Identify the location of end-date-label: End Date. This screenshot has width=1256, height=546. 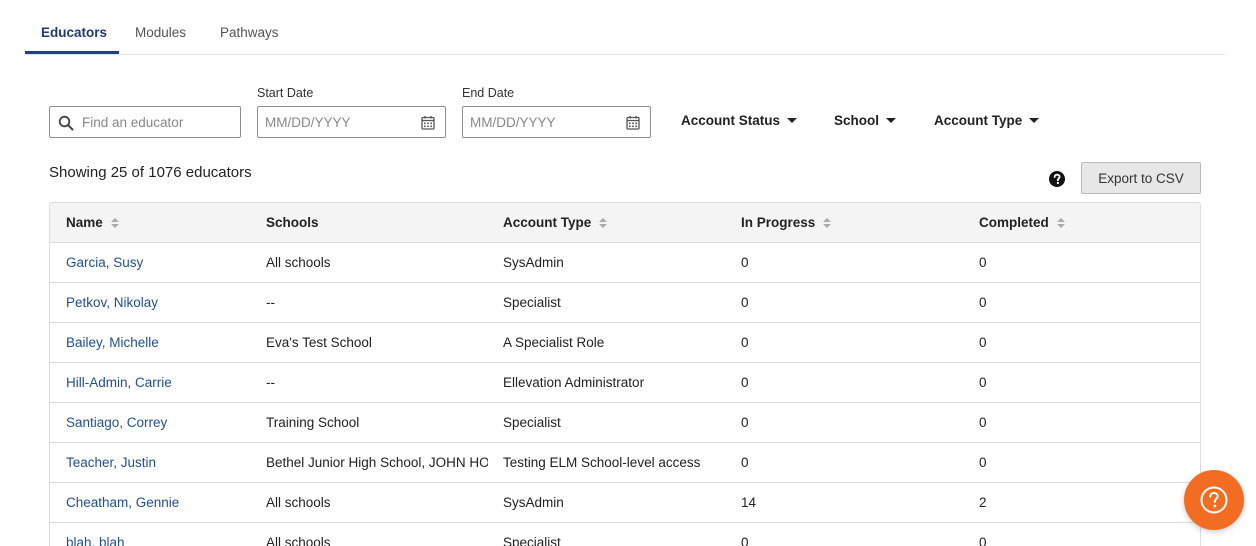
(488, 93).